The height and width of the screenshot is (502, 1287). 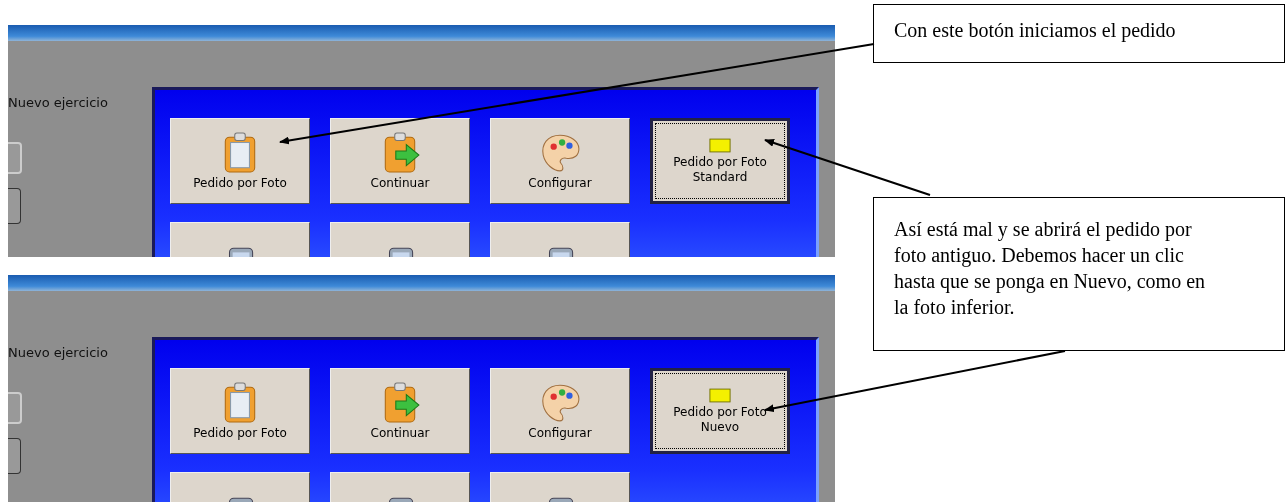 What do you see at coordinates (1079, 274) in the screenshot?
I see `callout-box: Así está mal y se abrirá el pedido por foto antiguo. Debemos hacer un clic hasta que se ponga en Nuevo, como en la foto inferior.` at bounding box center [1079, 274].